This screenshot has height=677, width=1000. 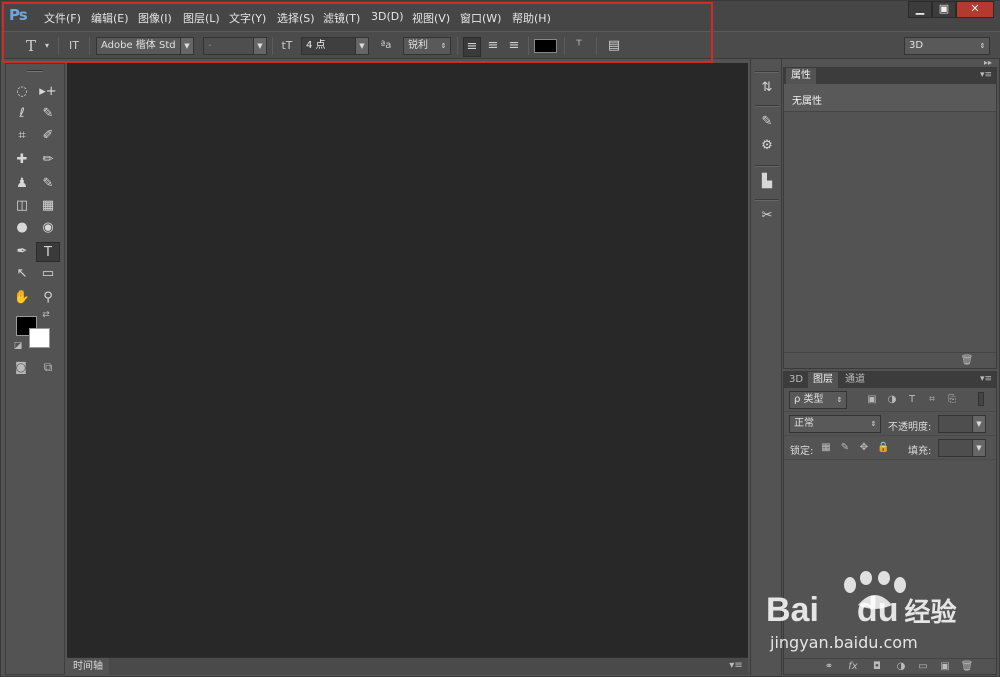 What do you see at coordinates (767, 182) in the screenshot?
I see `clone-source-icon: ▙` at bounding box center [767, 182].